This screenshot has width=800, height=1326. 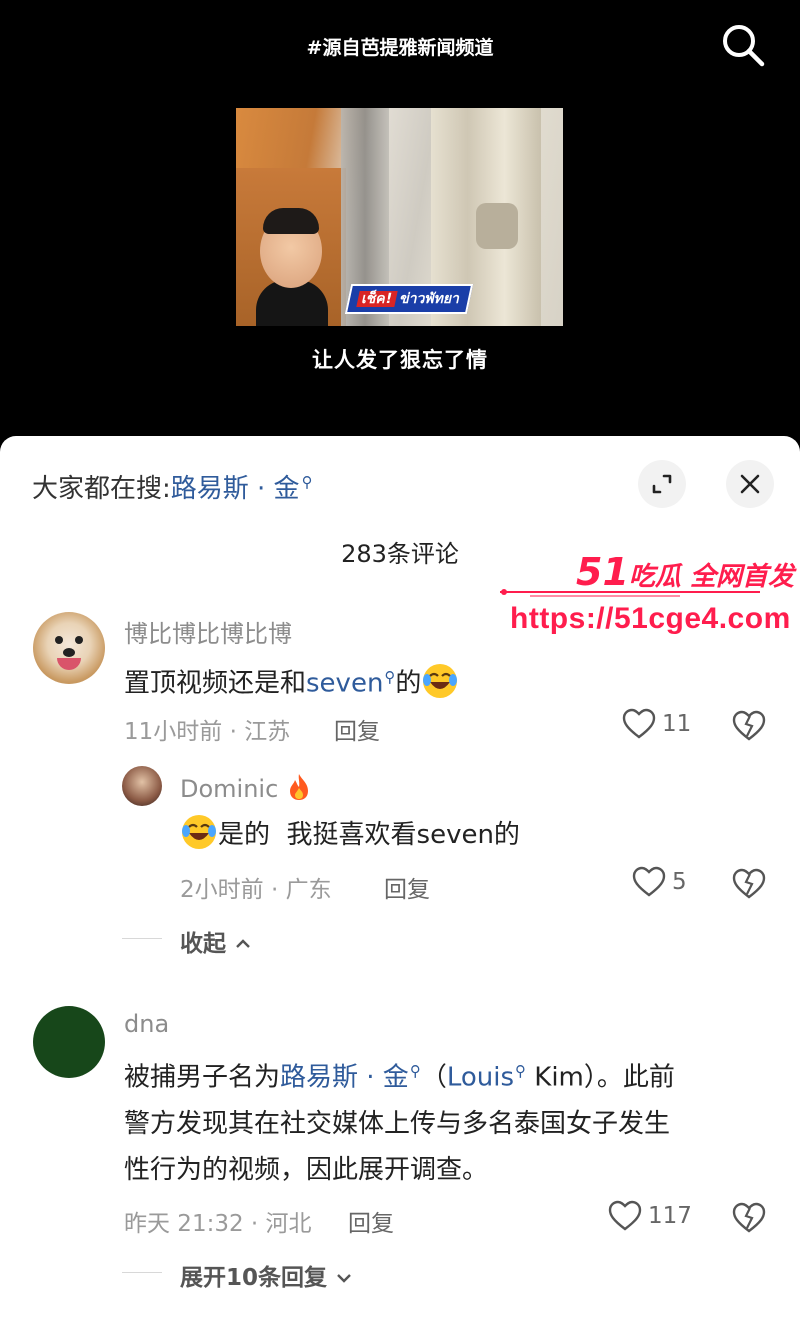 What do you see at coordinates (291, 680) in the screenshot?
I see `comment-text: 置顶视频还是和seven⚲的` at bounding box center [291, 680].